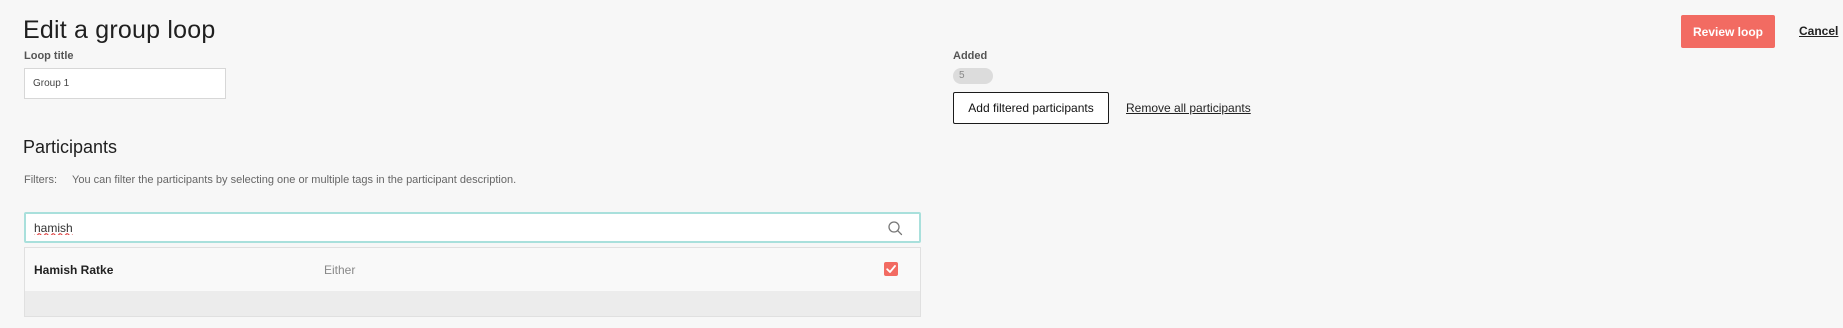  I want to click on added-label: Added, so click(970, 56).